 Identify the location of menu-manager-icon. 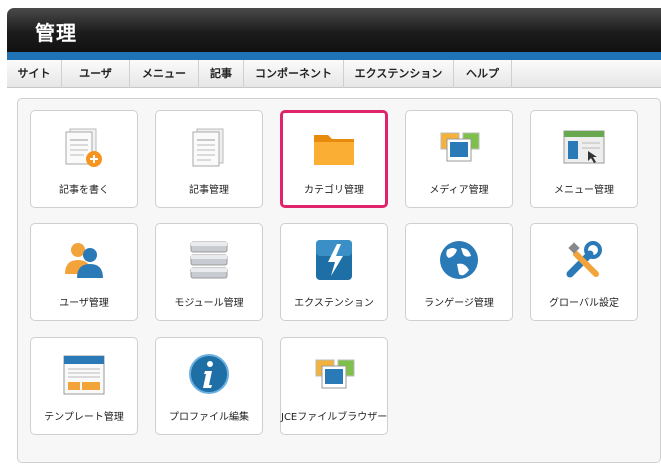
(584, 147).